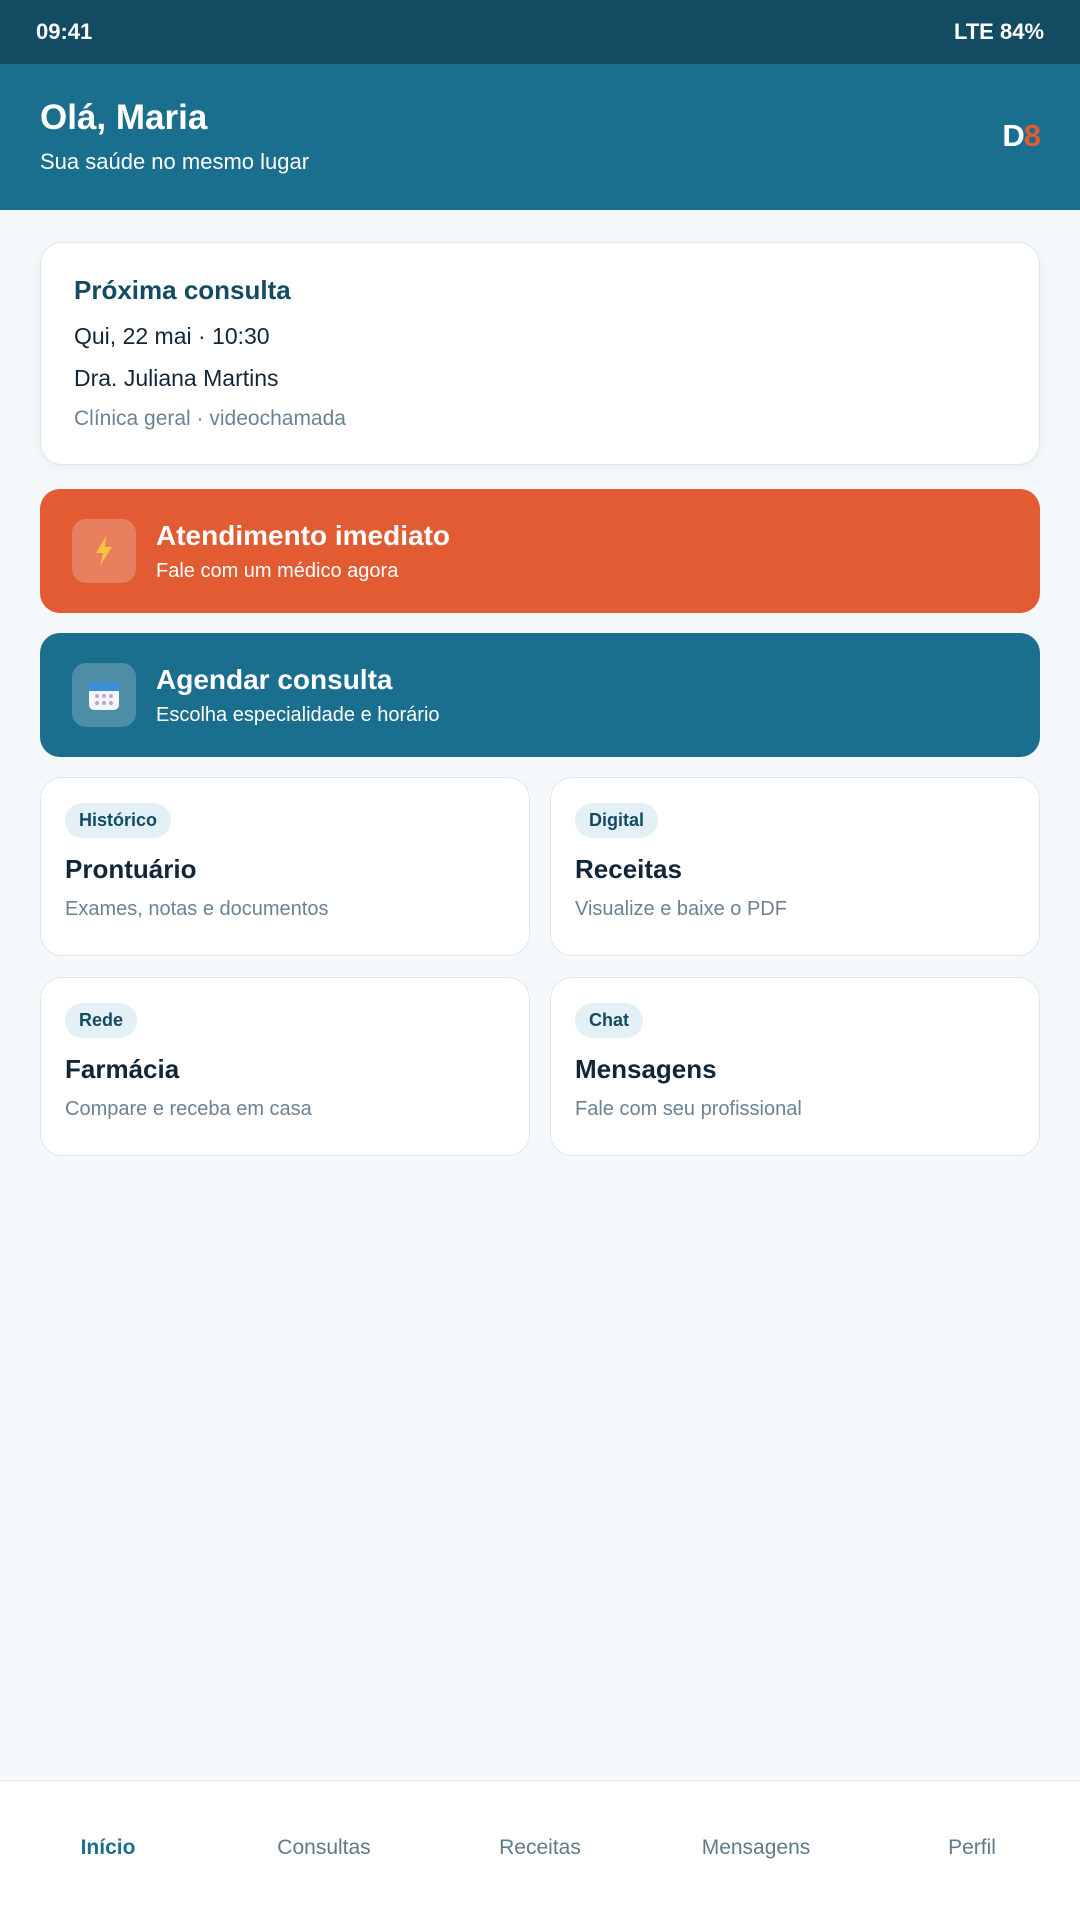 This screenshot has width=1080, height=1920. What do you see at coordinates (274, 679) in the screenshot?
I see `schedule-appointment-title: Agendar consulta` at bounding box center [274, 679].